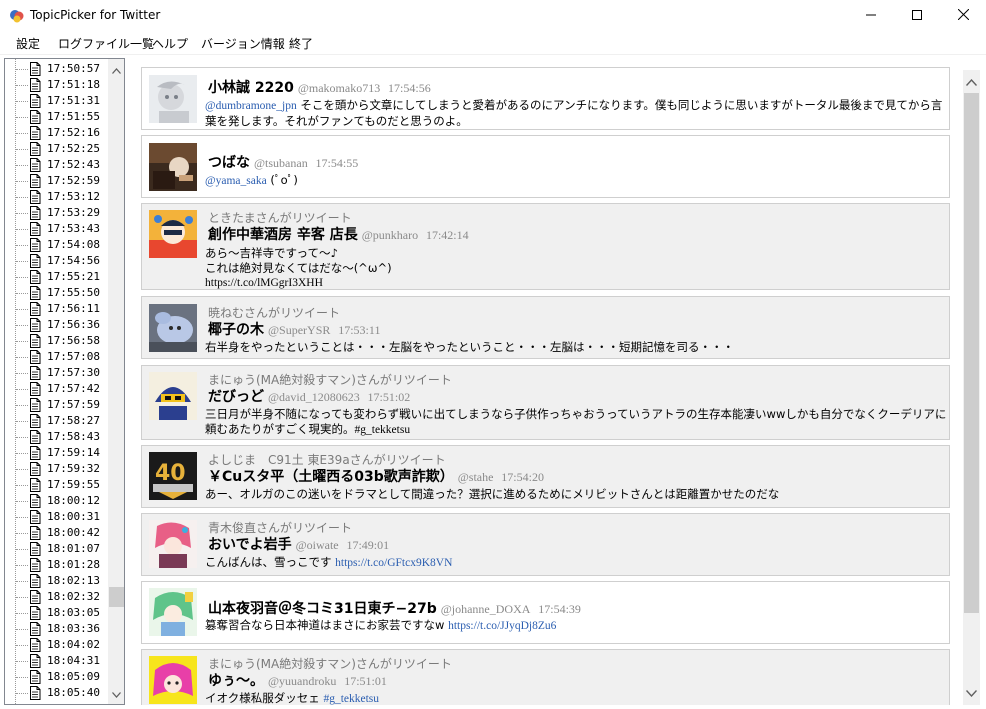 This screenshot has height=709, width=986. What do you see at coordinates (57, 453) in the screenshot?
I see `tree-item-log: 17:59:14` at bounding box center [57, 453].